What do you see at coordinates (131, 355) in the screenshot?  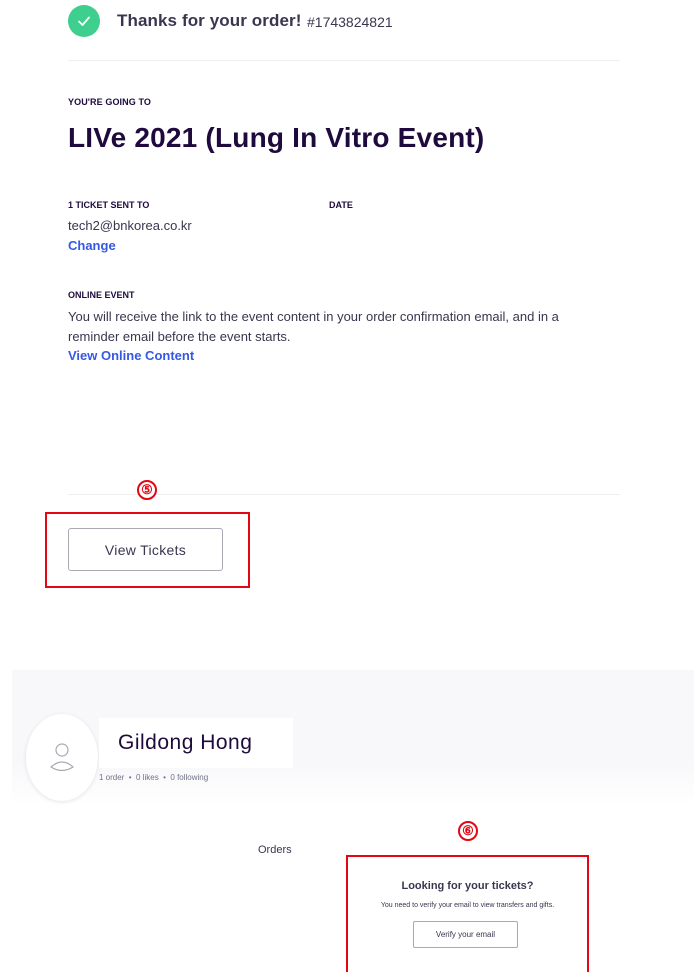 I see `view-online-content-link: View Online Content` at bounding box center [131, 355].